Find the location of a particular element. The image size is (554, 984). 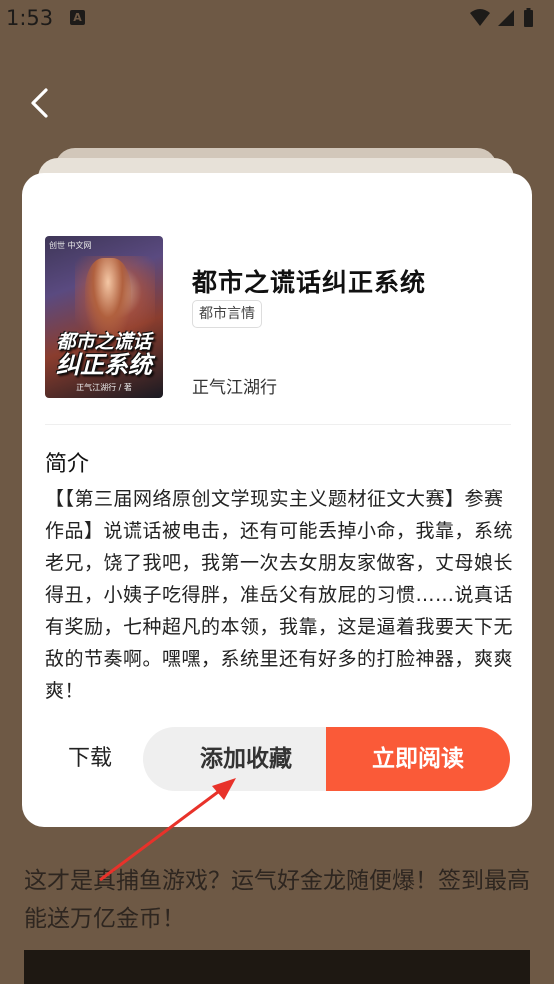

book-cover: 创世 中文网 都市之谎话 纠正系统 正气江湖行 / 著 is located at coordinates (104, 317).